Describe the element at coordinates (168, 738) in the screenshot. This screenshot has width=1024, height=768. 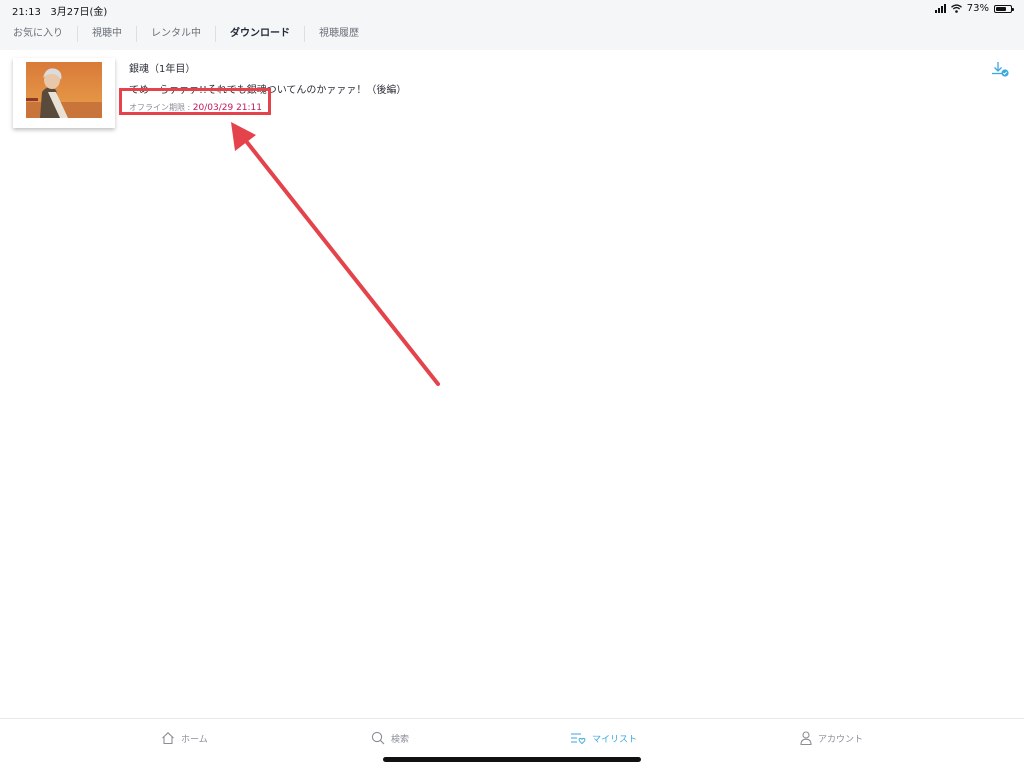
I see `home-icon` at that location.